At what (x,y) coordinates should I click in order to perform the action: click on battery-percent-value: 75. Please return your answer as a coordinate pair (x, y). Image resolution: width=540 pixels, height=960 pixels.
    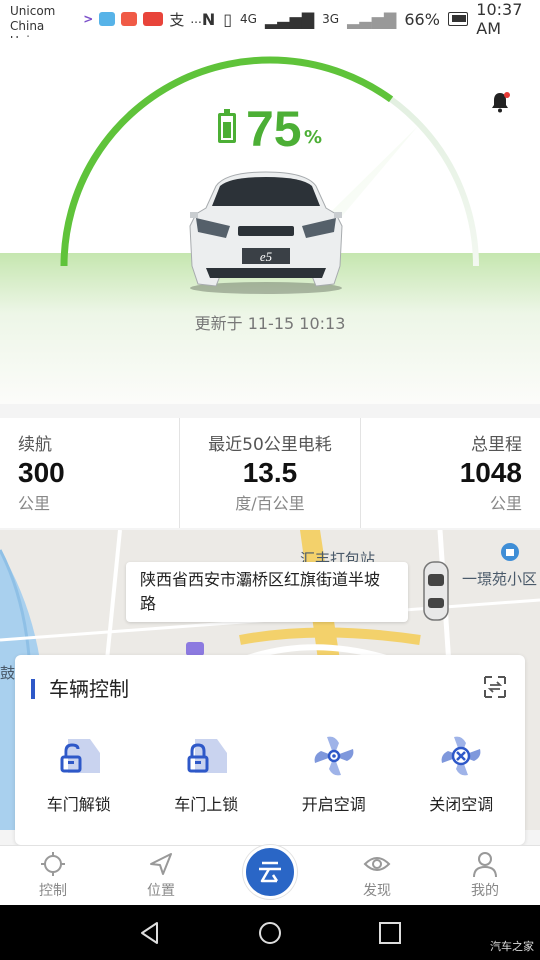
    Looking at the image, I should click on (274, 129).